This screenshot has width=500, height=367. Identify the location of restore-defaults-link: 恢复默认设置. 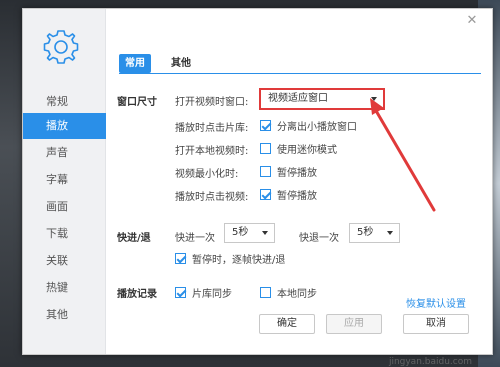
(436, 302).